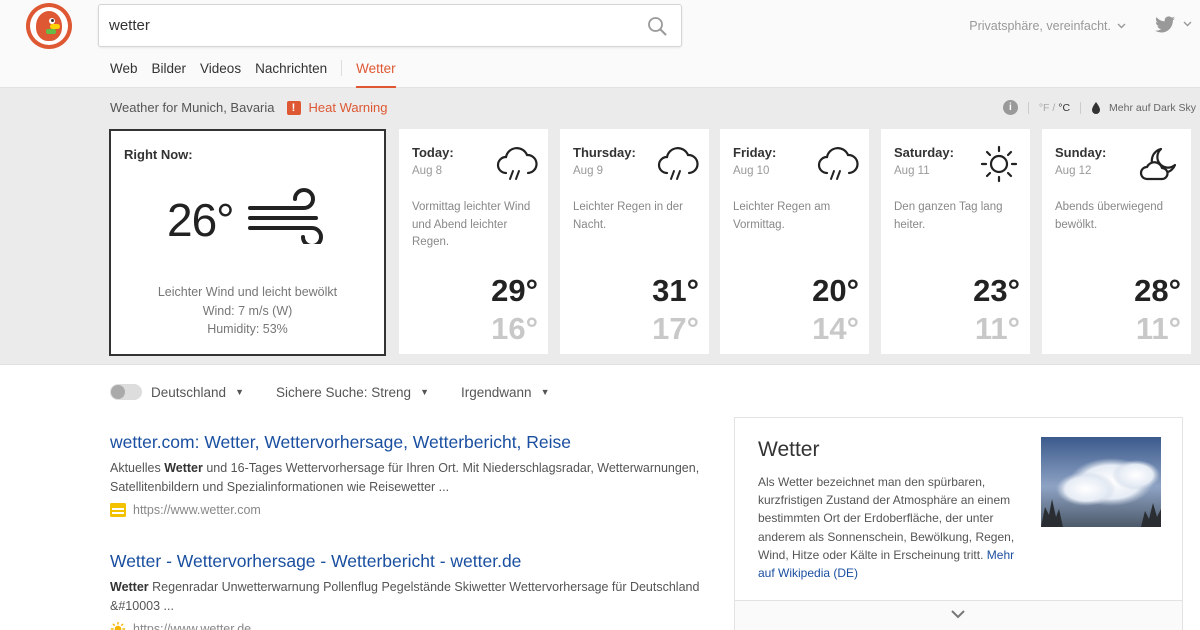  Describe the element at coordinates (948, 216) in the screenshot. I see `day-summary: Den ganzen Tag lang heiter.` at that location.